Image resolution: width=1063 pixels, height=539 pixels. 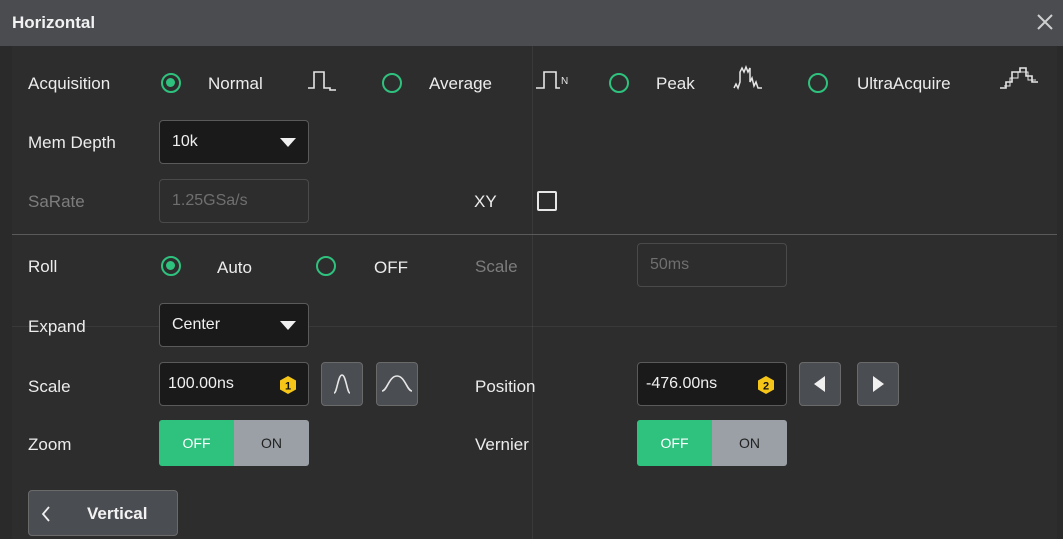 What do you see at coordinates (552, 80) in the screenshot?
I see `average-wave-icon: N` at bounding box center [552, 80].